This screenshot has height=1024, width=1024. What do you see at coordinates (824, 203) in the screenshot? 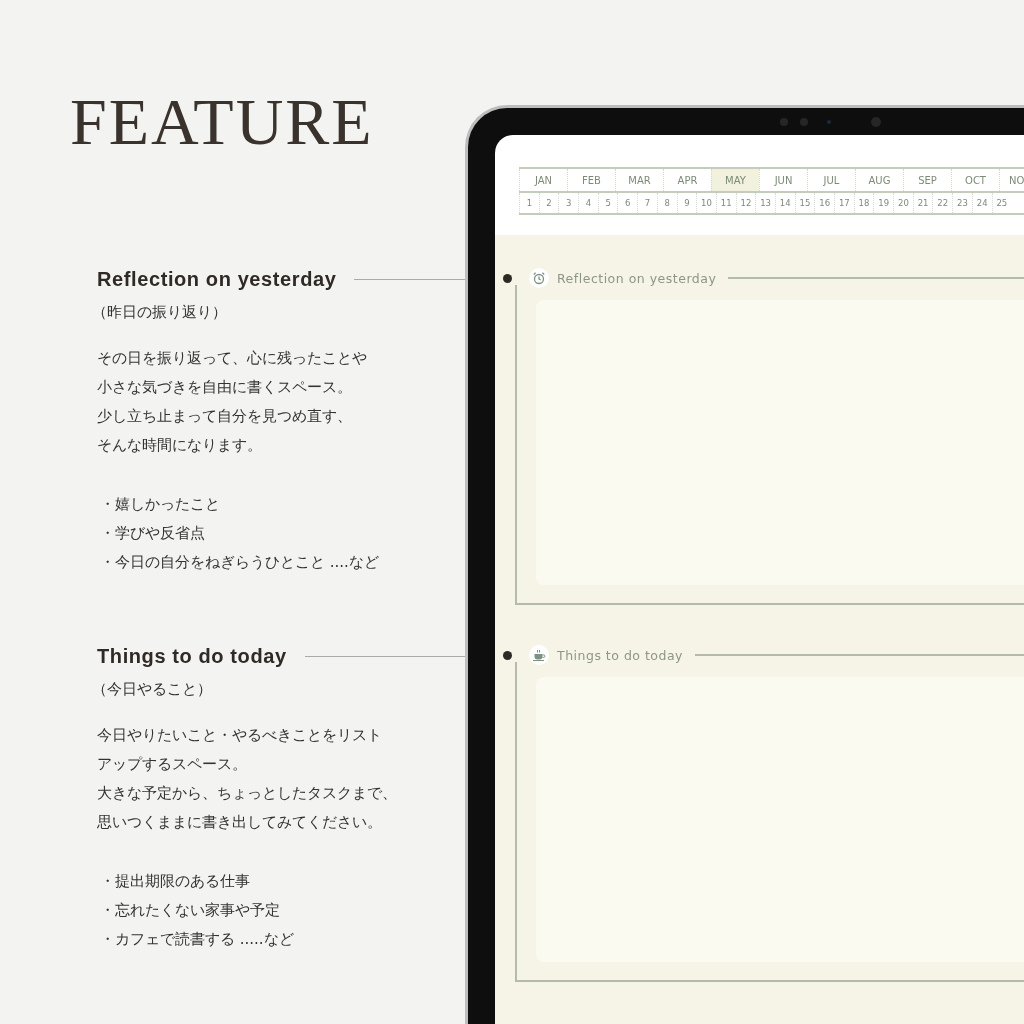
I see `day-cell: 16` at bounding box center [824, 203].